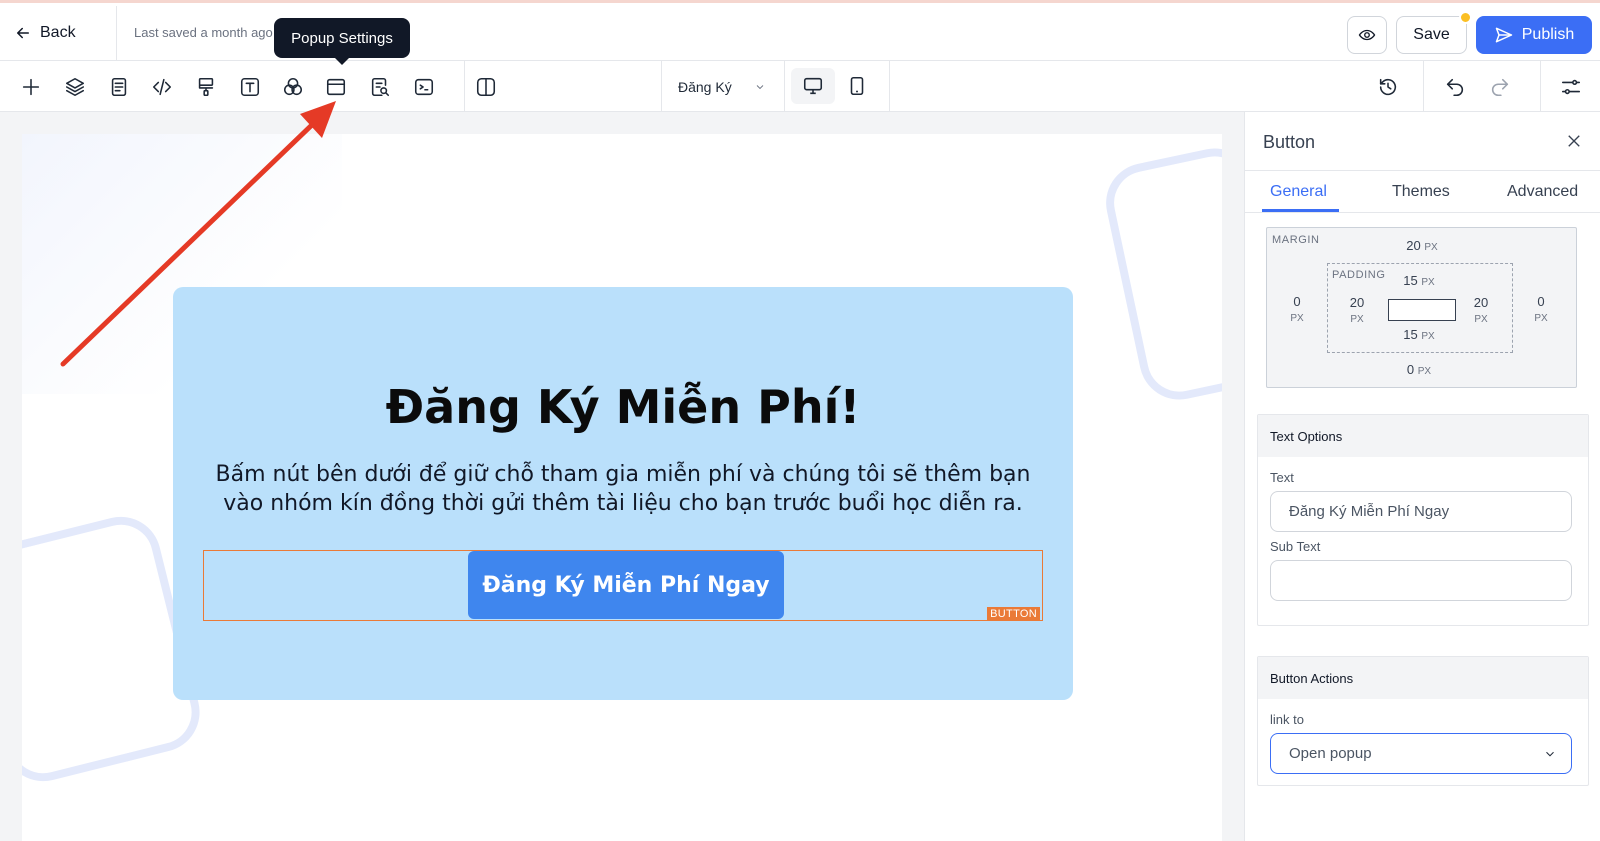  I want to click on code-button, so click(162, 87).